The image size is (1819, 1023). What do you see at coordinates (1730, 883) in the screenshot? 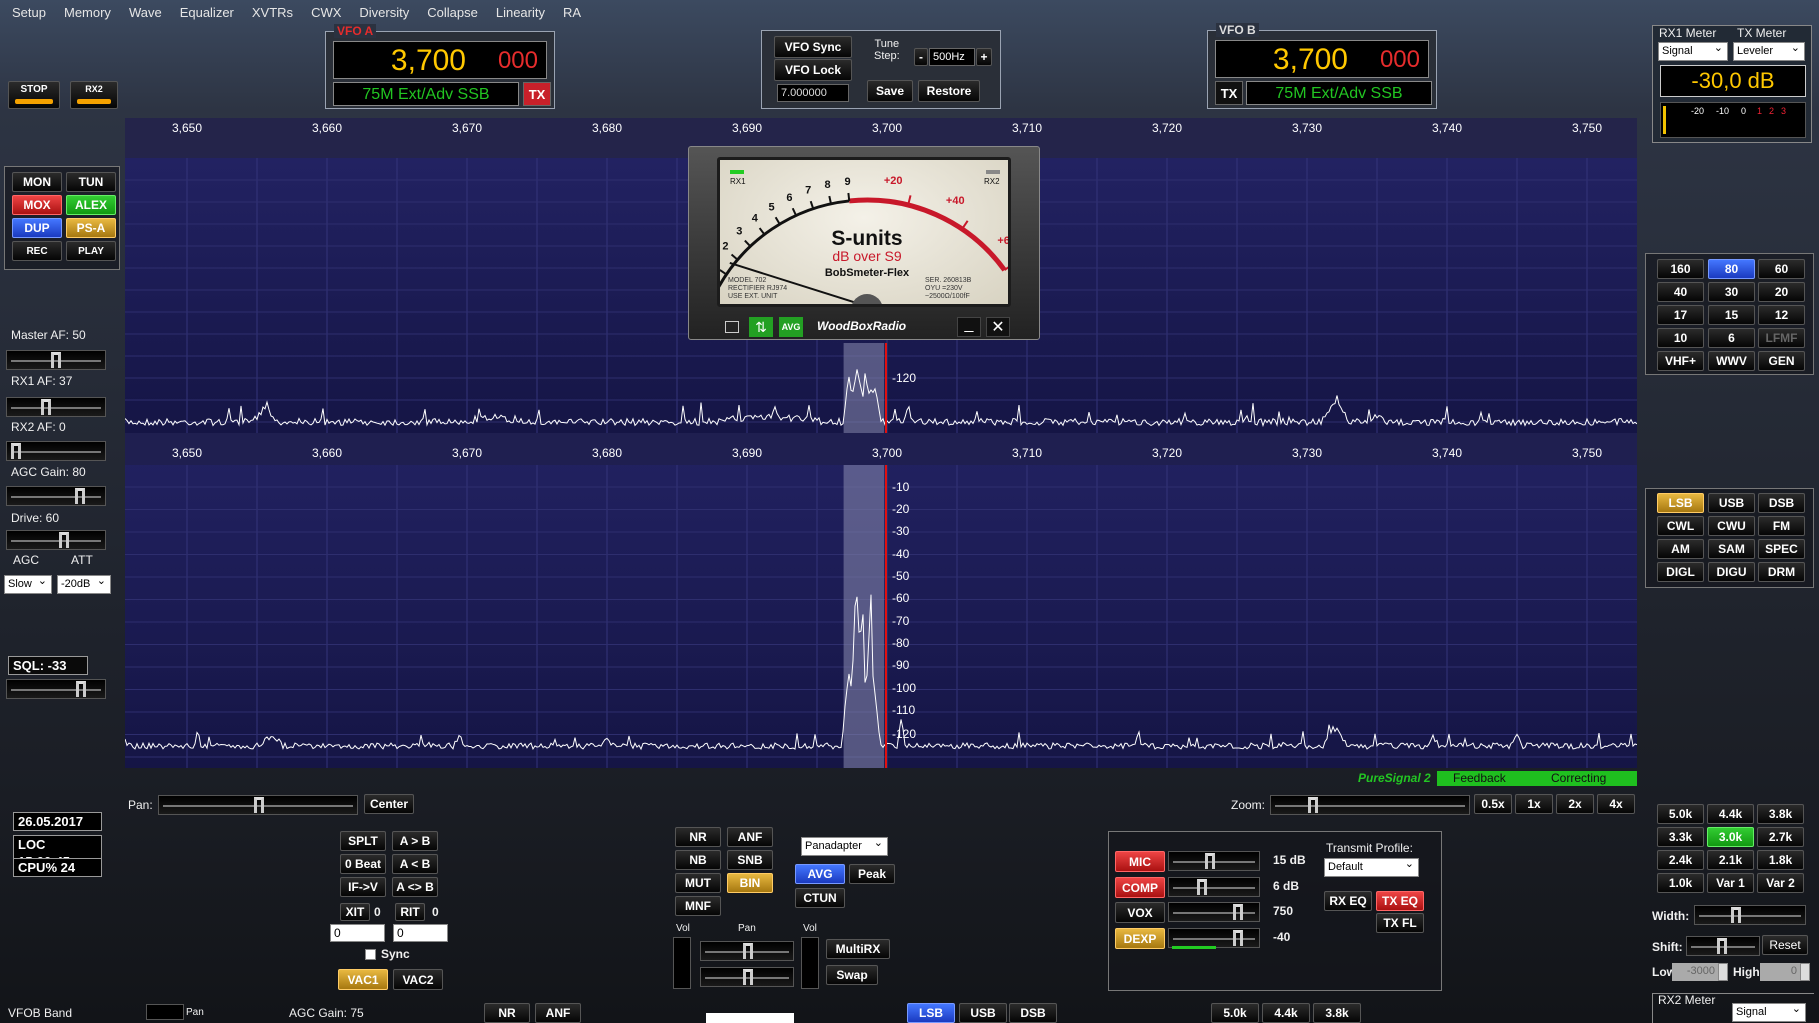
I see `filter-var-1-button: Var 1` at bounding box center [1730, 883].